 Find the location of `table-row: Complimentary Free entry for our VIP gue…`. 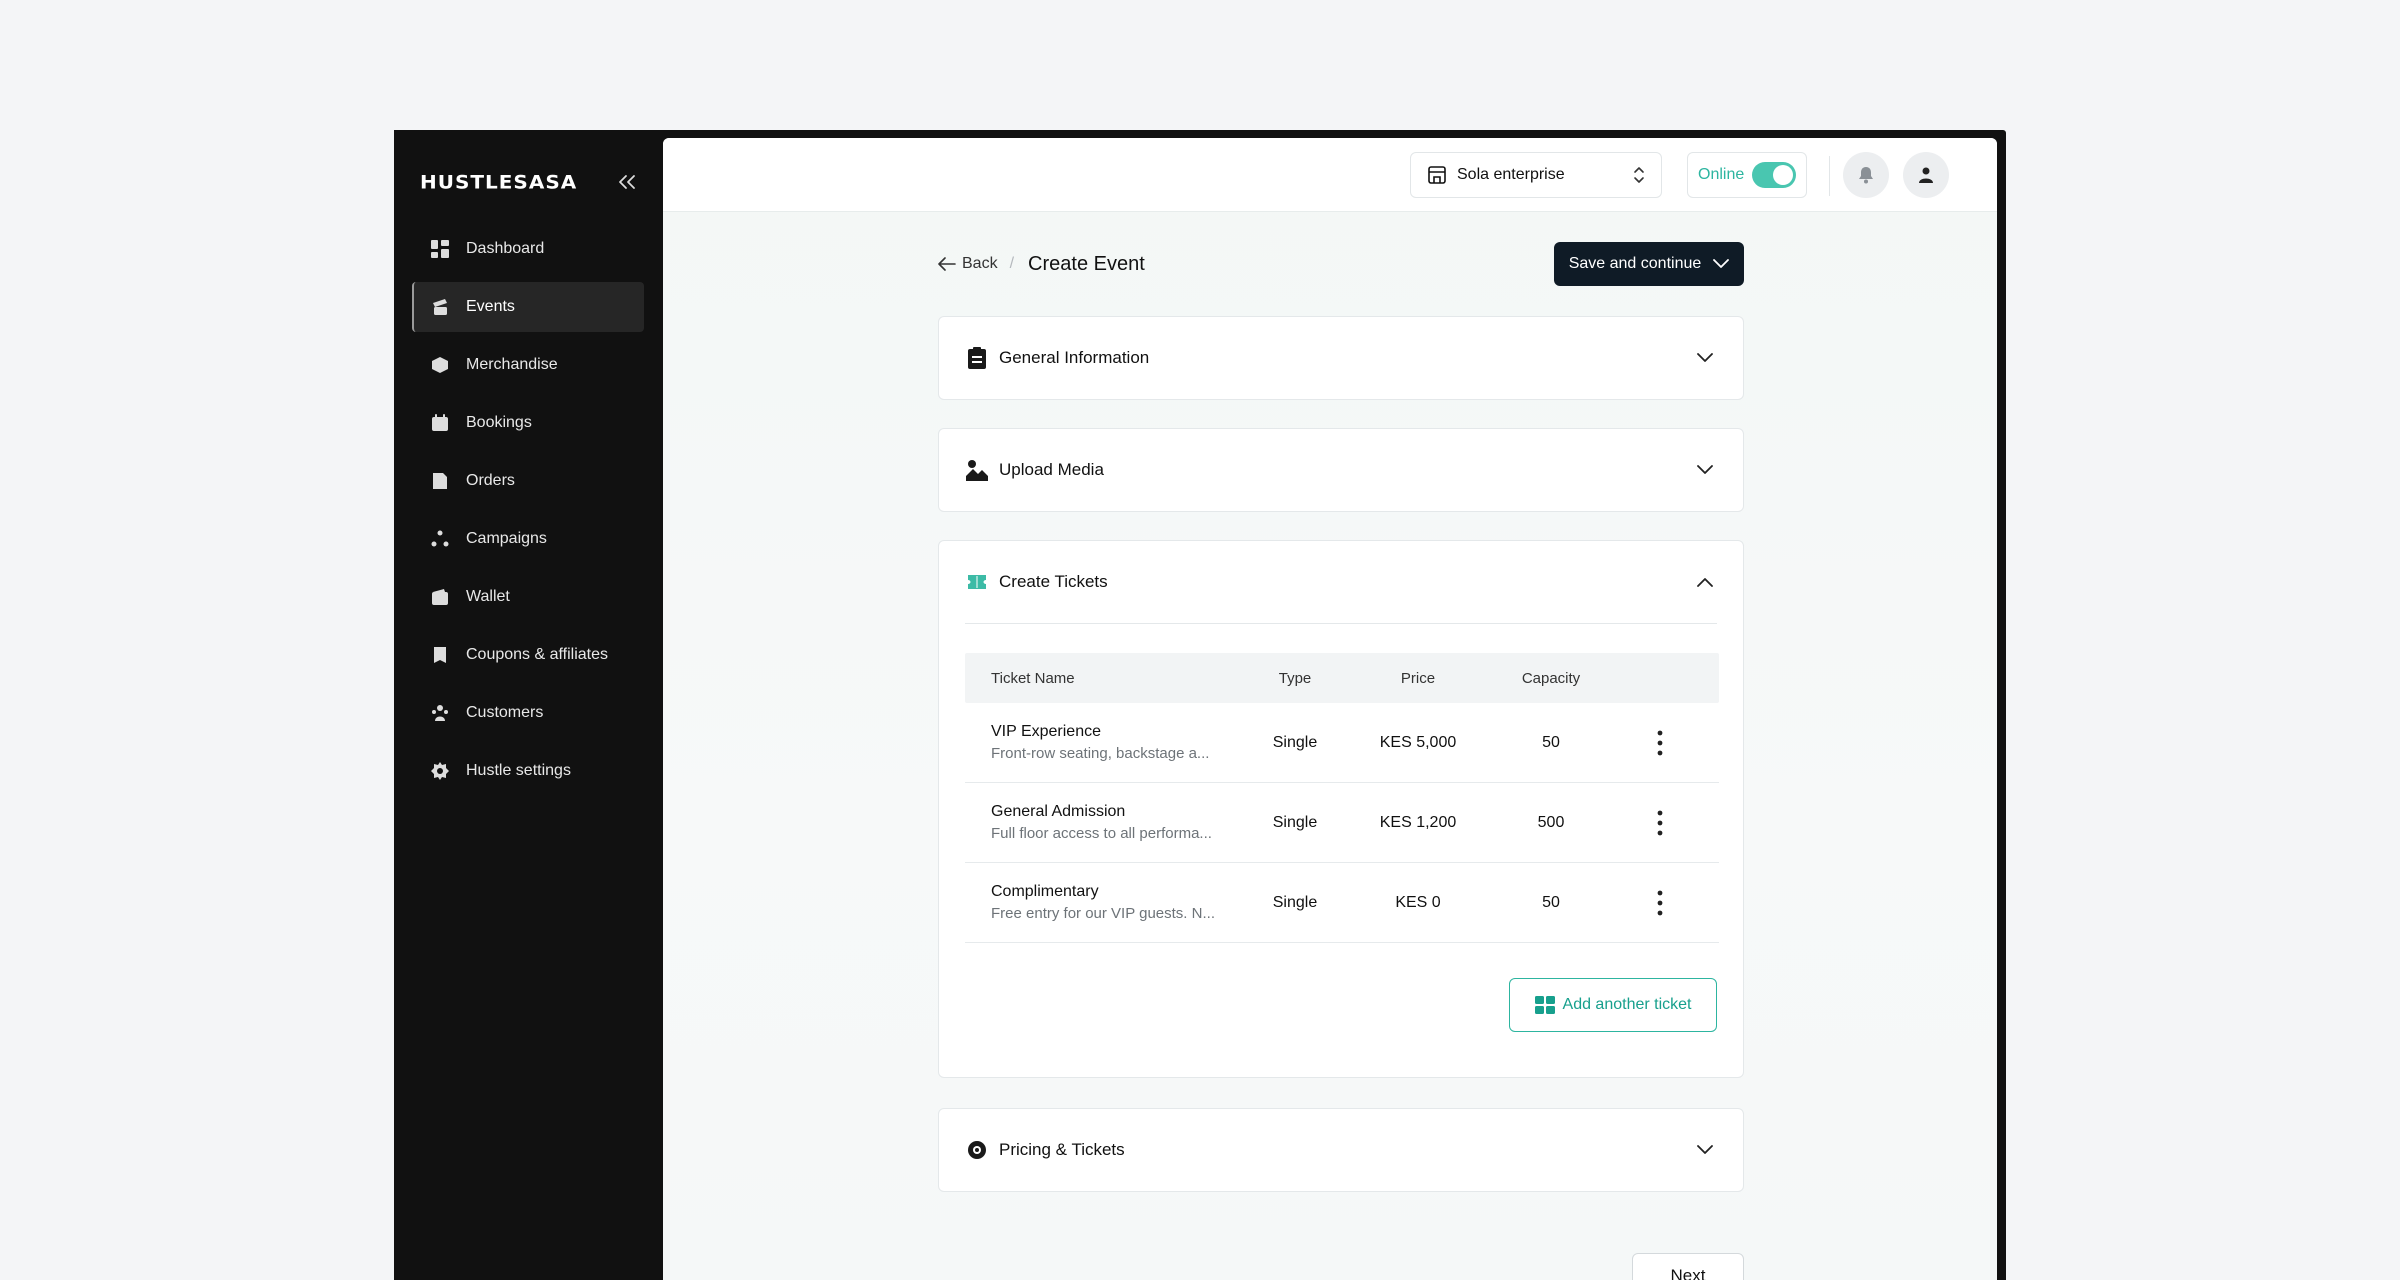

table-row: Complimentary Free entry for our VIP gue… is located at coordinates (1342, 903).